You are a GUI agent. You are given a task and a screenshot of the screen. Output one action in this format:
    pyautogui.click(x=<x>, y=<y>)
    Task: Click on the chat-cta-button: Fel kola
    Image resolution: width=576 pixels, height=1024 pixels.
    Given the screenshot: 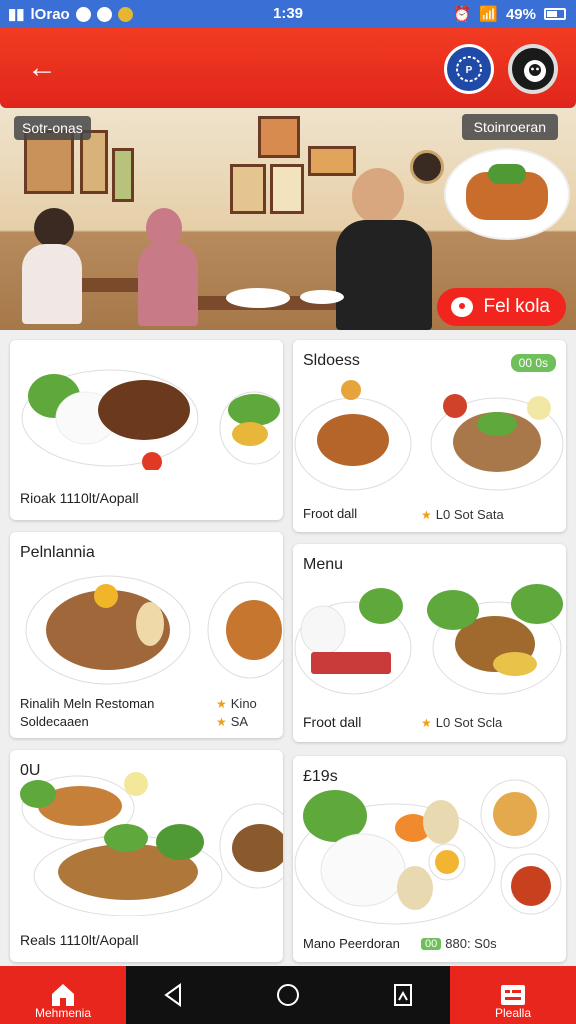 What is the action you would take?
    pyautogui.click(x=501, y=307)
    